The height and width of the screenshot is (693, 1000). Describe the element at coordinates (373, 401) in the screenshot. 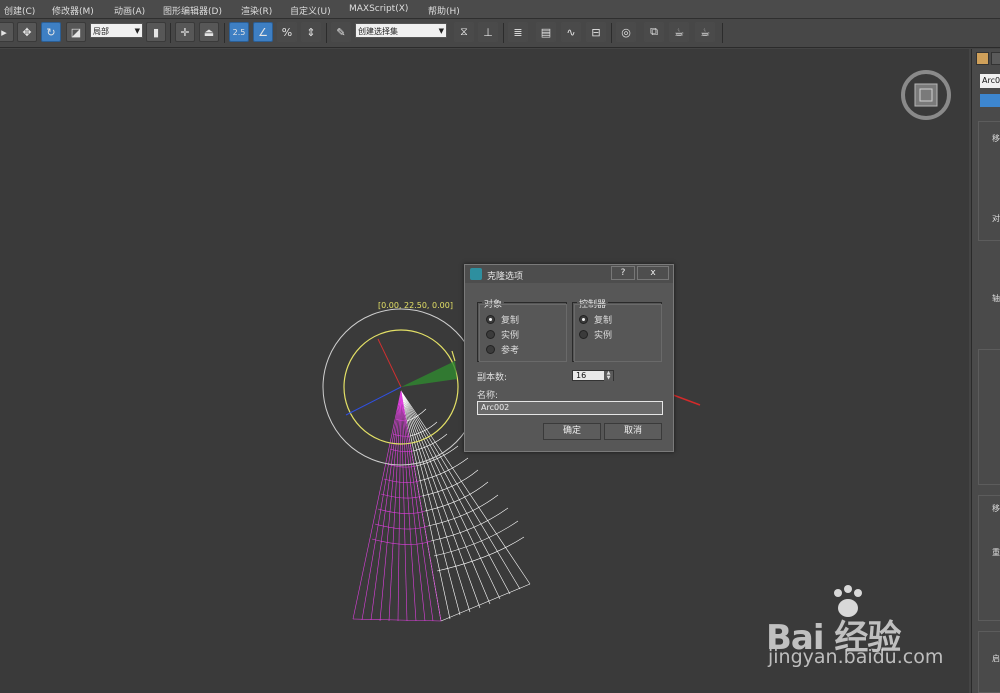

I see `gizmo-z-axis` at that location.